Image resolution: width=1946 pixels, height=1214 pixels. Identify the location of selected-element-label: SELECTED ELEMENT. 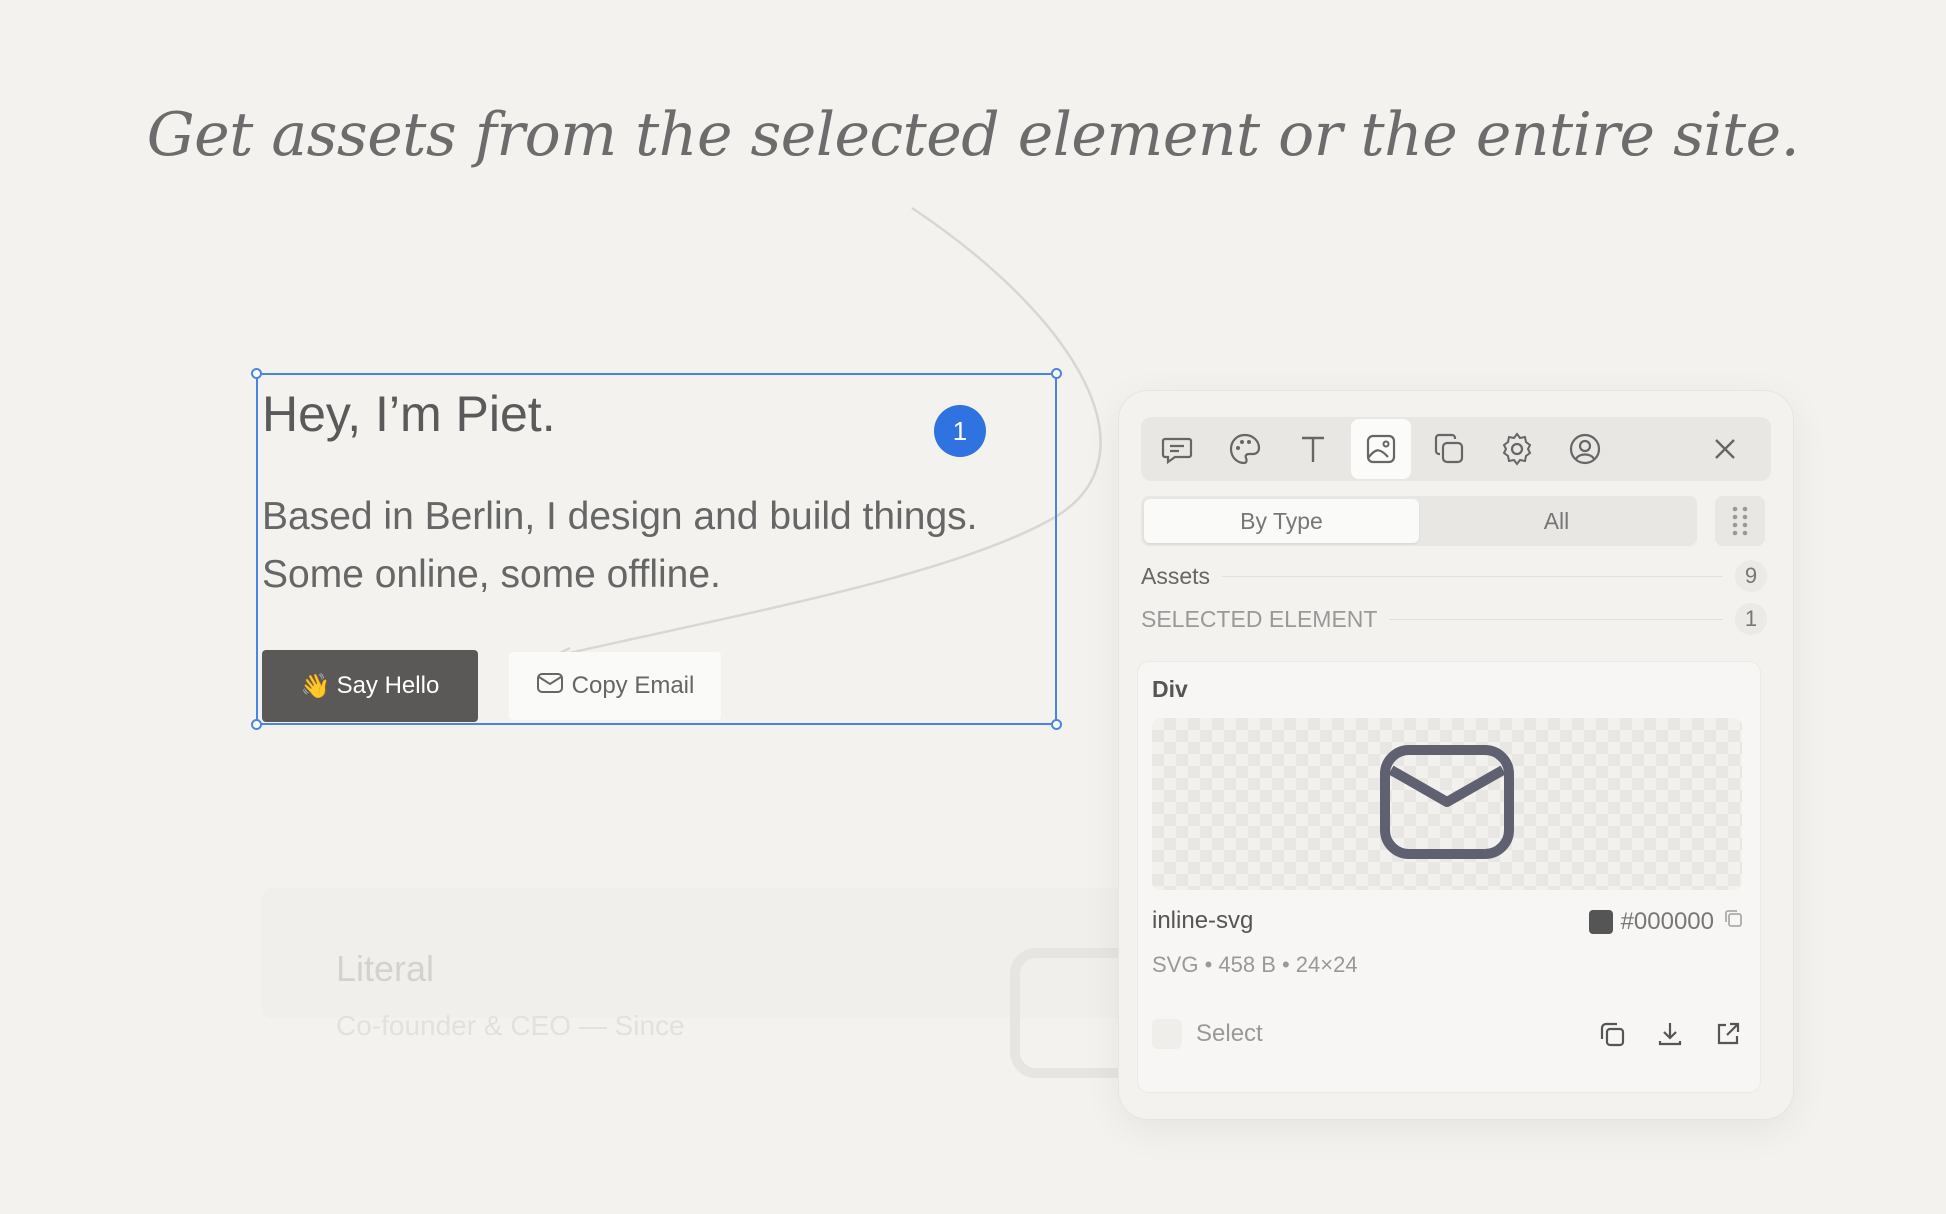
(1259, 618).